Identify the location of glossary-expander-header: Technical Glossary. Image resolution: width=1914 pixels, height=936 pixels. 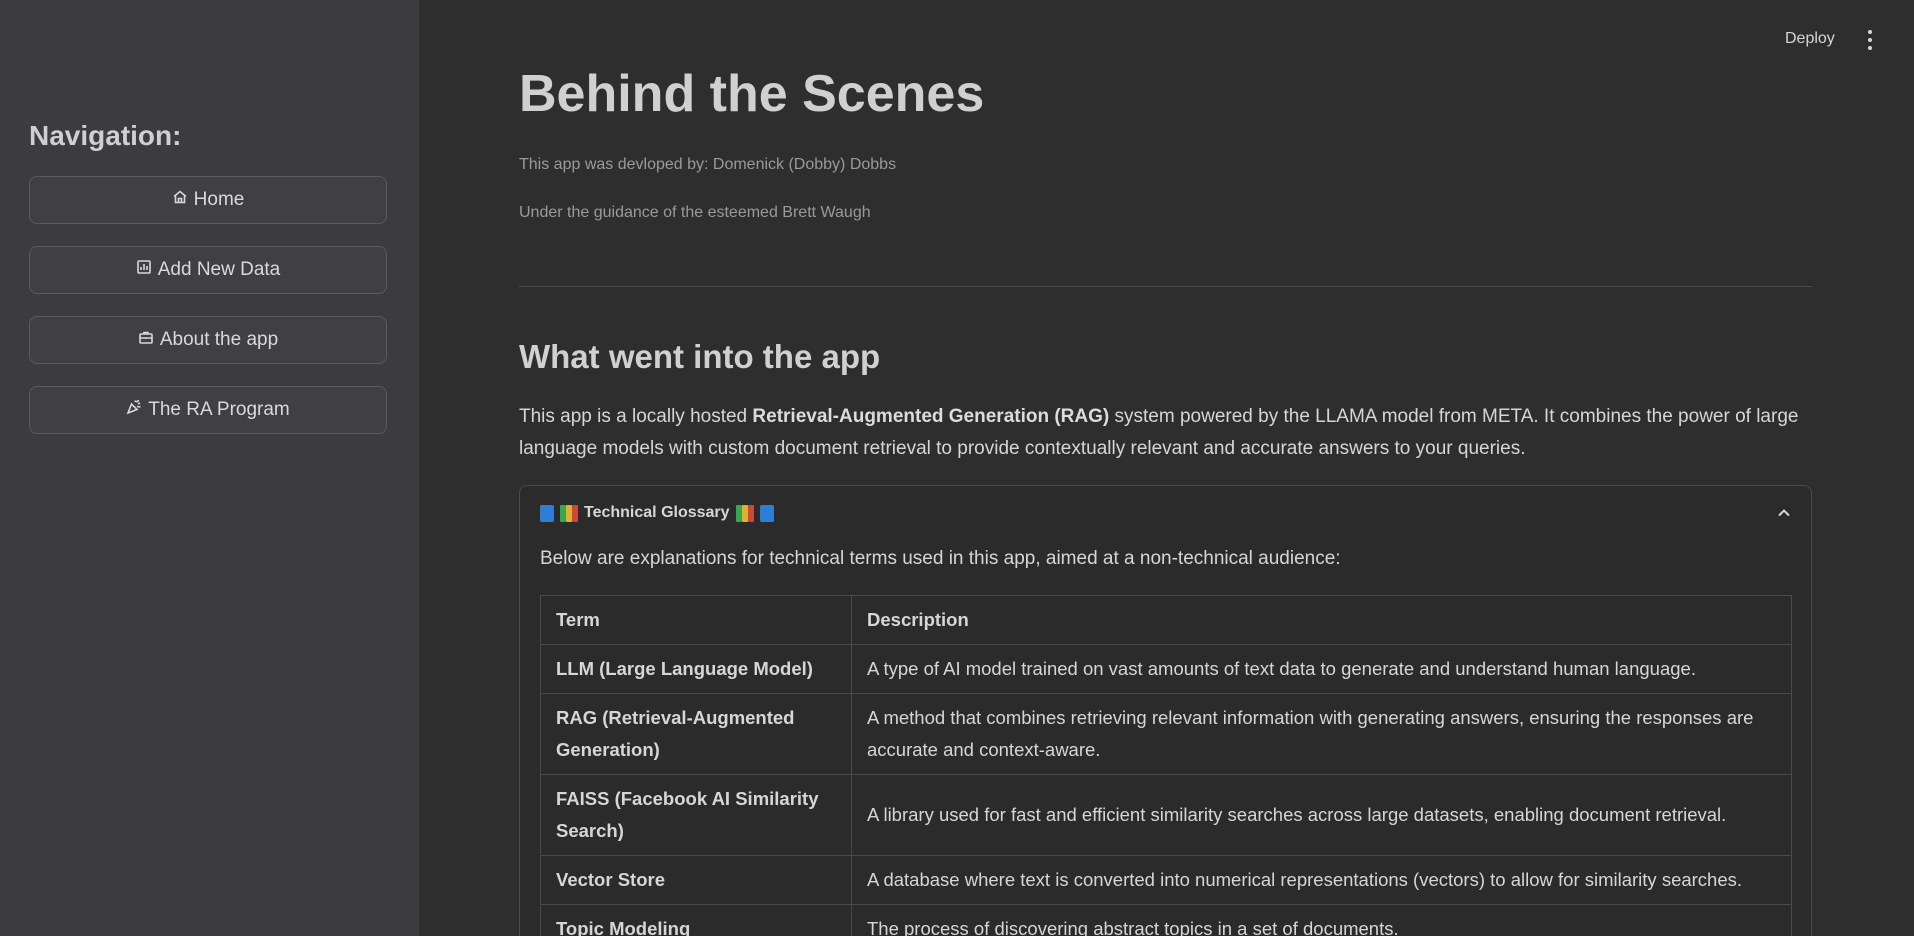
(657, 513).